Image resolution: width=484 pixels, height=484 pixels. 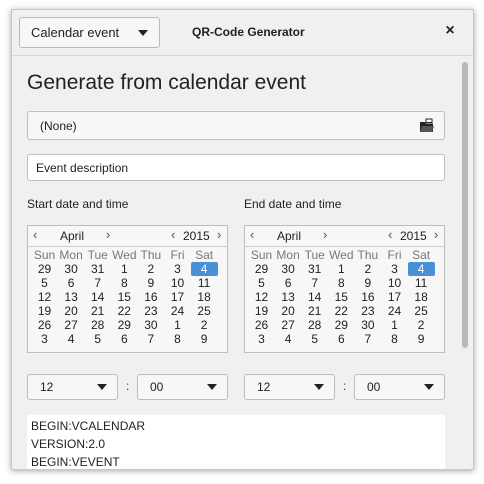 What do you see at coordinates (97, 311) in the screenshot?
I see `calendar-day: 21` at bounding box center [97, 311].